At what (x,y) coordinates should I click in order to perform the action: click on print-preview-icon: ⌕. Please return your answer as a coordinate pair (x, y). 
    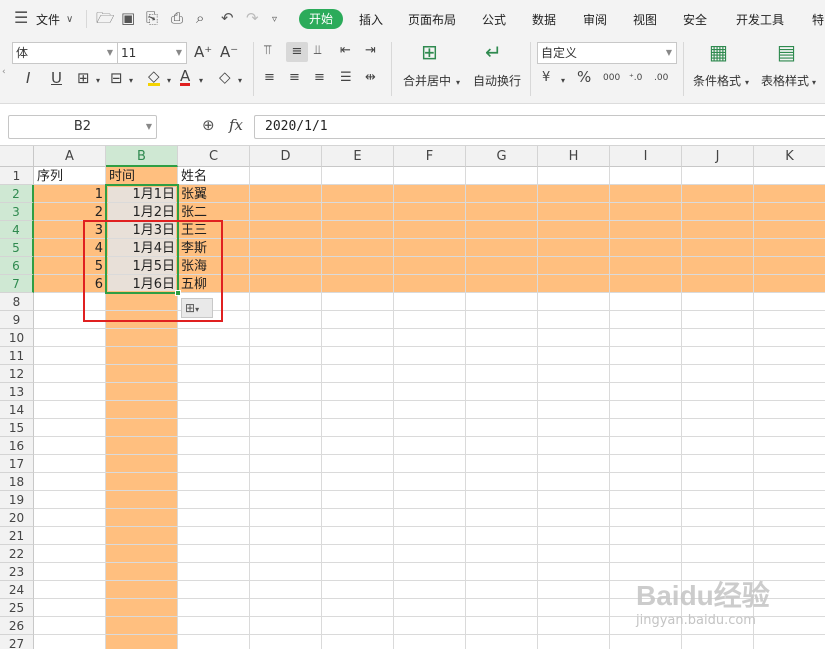
    Looking at the image, I should click on (200, 18).